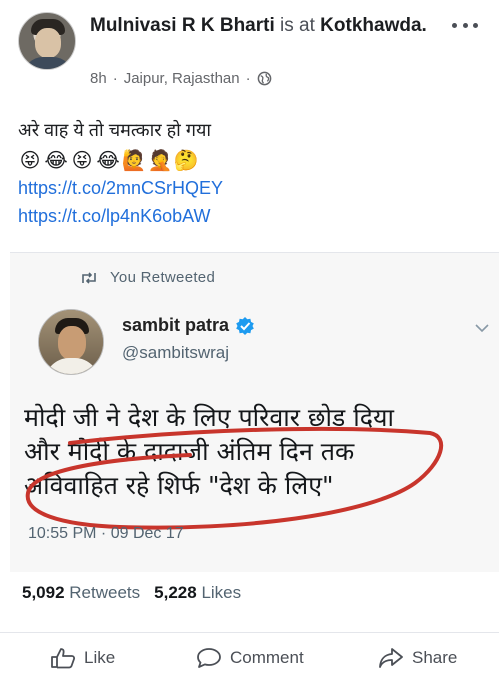 The height and width of the screenshot is (680, 499). What do you see at coordinates (465, 25) in the screenshot?
I see `more-options-icon` at bounding box center [465, 25].